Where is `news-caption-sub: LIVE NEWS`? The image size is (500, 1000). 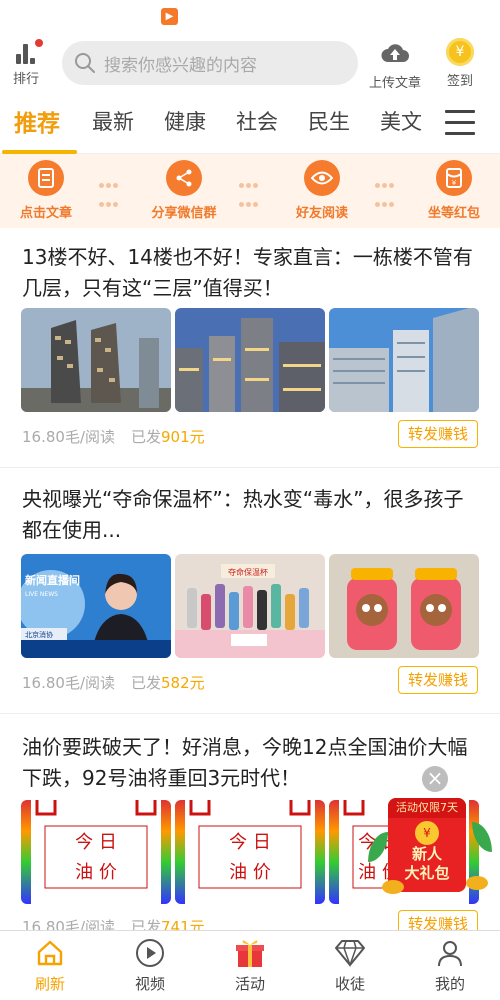
news-caption-sub: LIVE NEWS is located at coordinates (41, 594).